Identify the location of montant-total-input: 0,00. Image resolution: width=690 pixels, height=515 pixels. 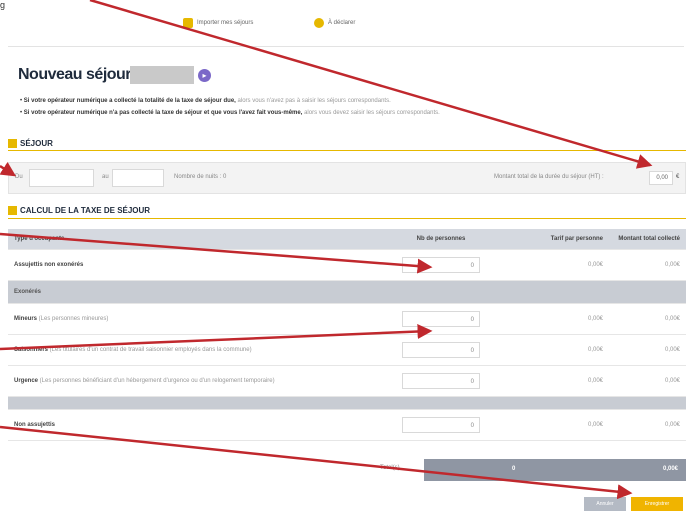
(661, 178).